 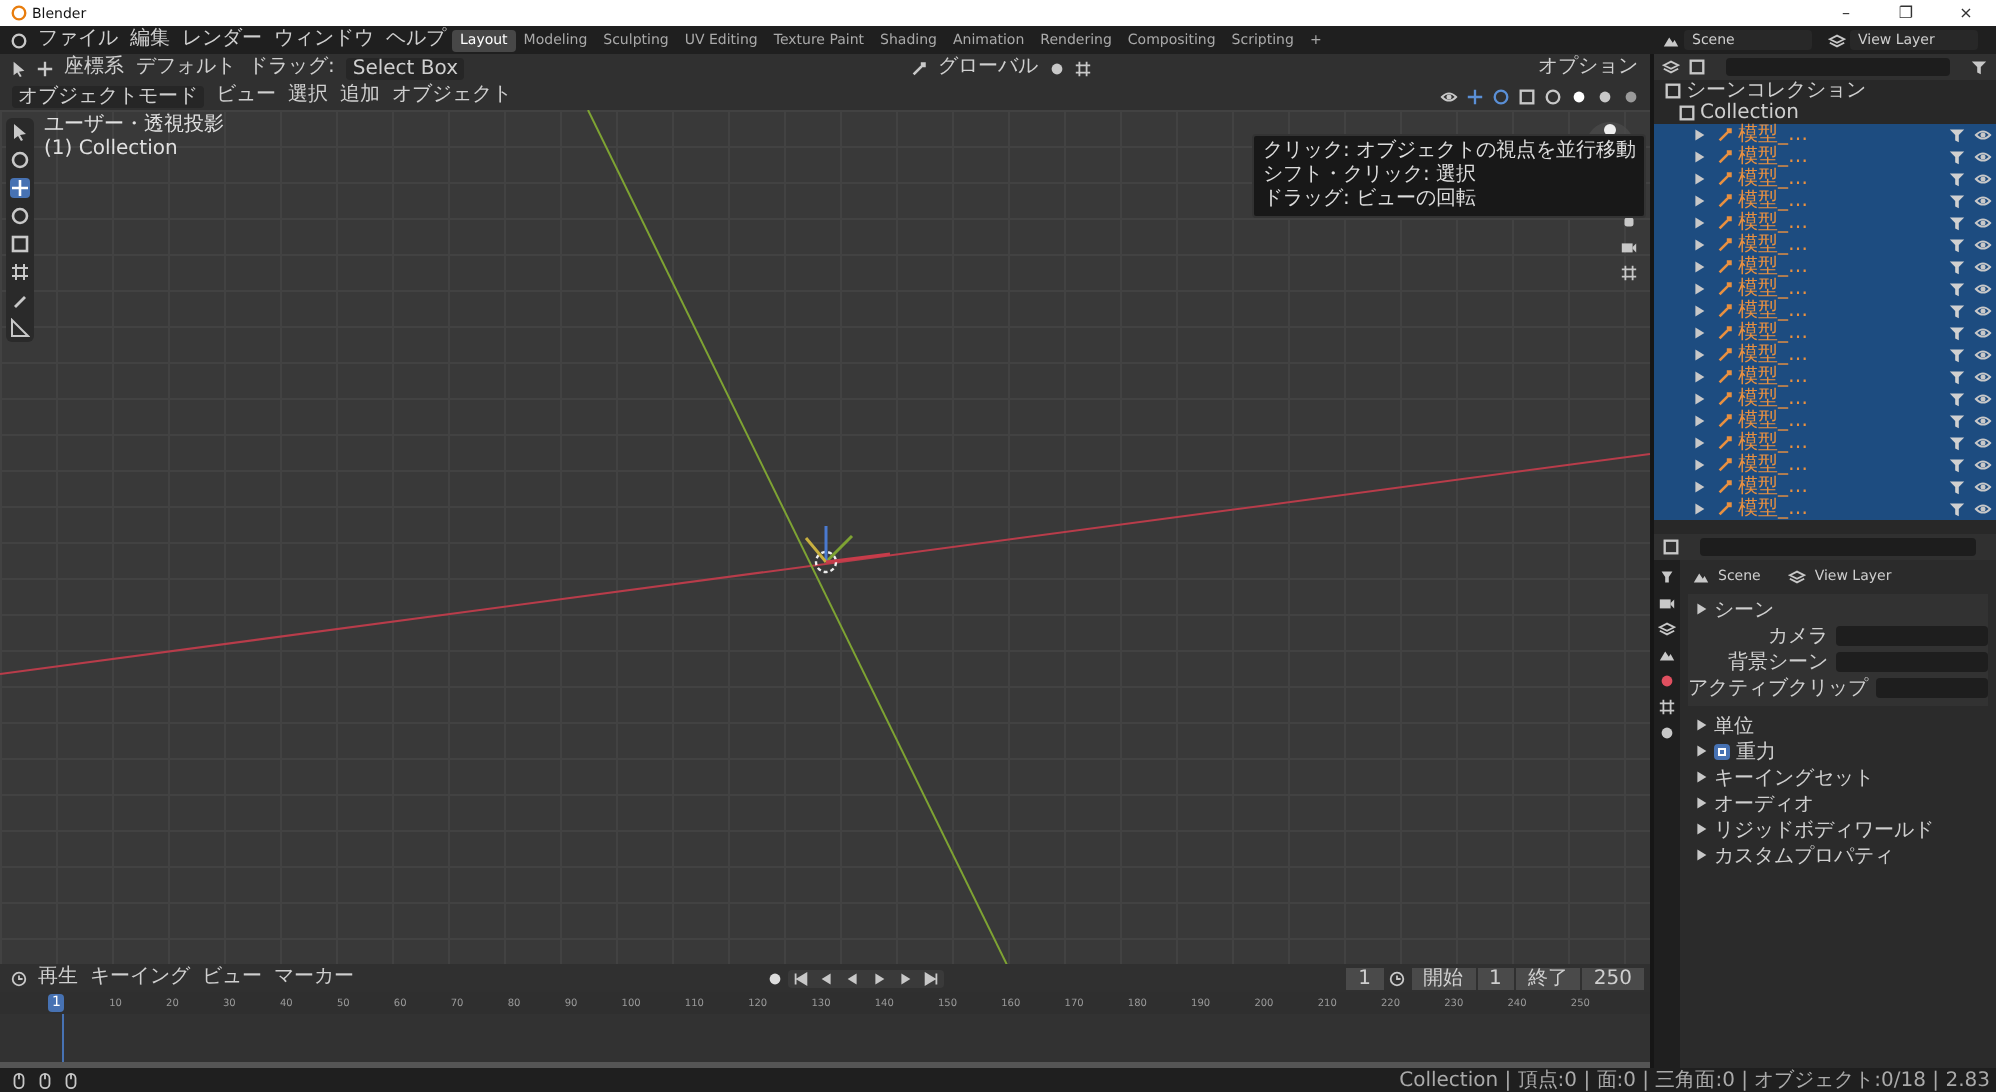 What do you see at coordinates (45, 68) in the screenshot?
I see `move-icon` at bounding box center [45, 68].